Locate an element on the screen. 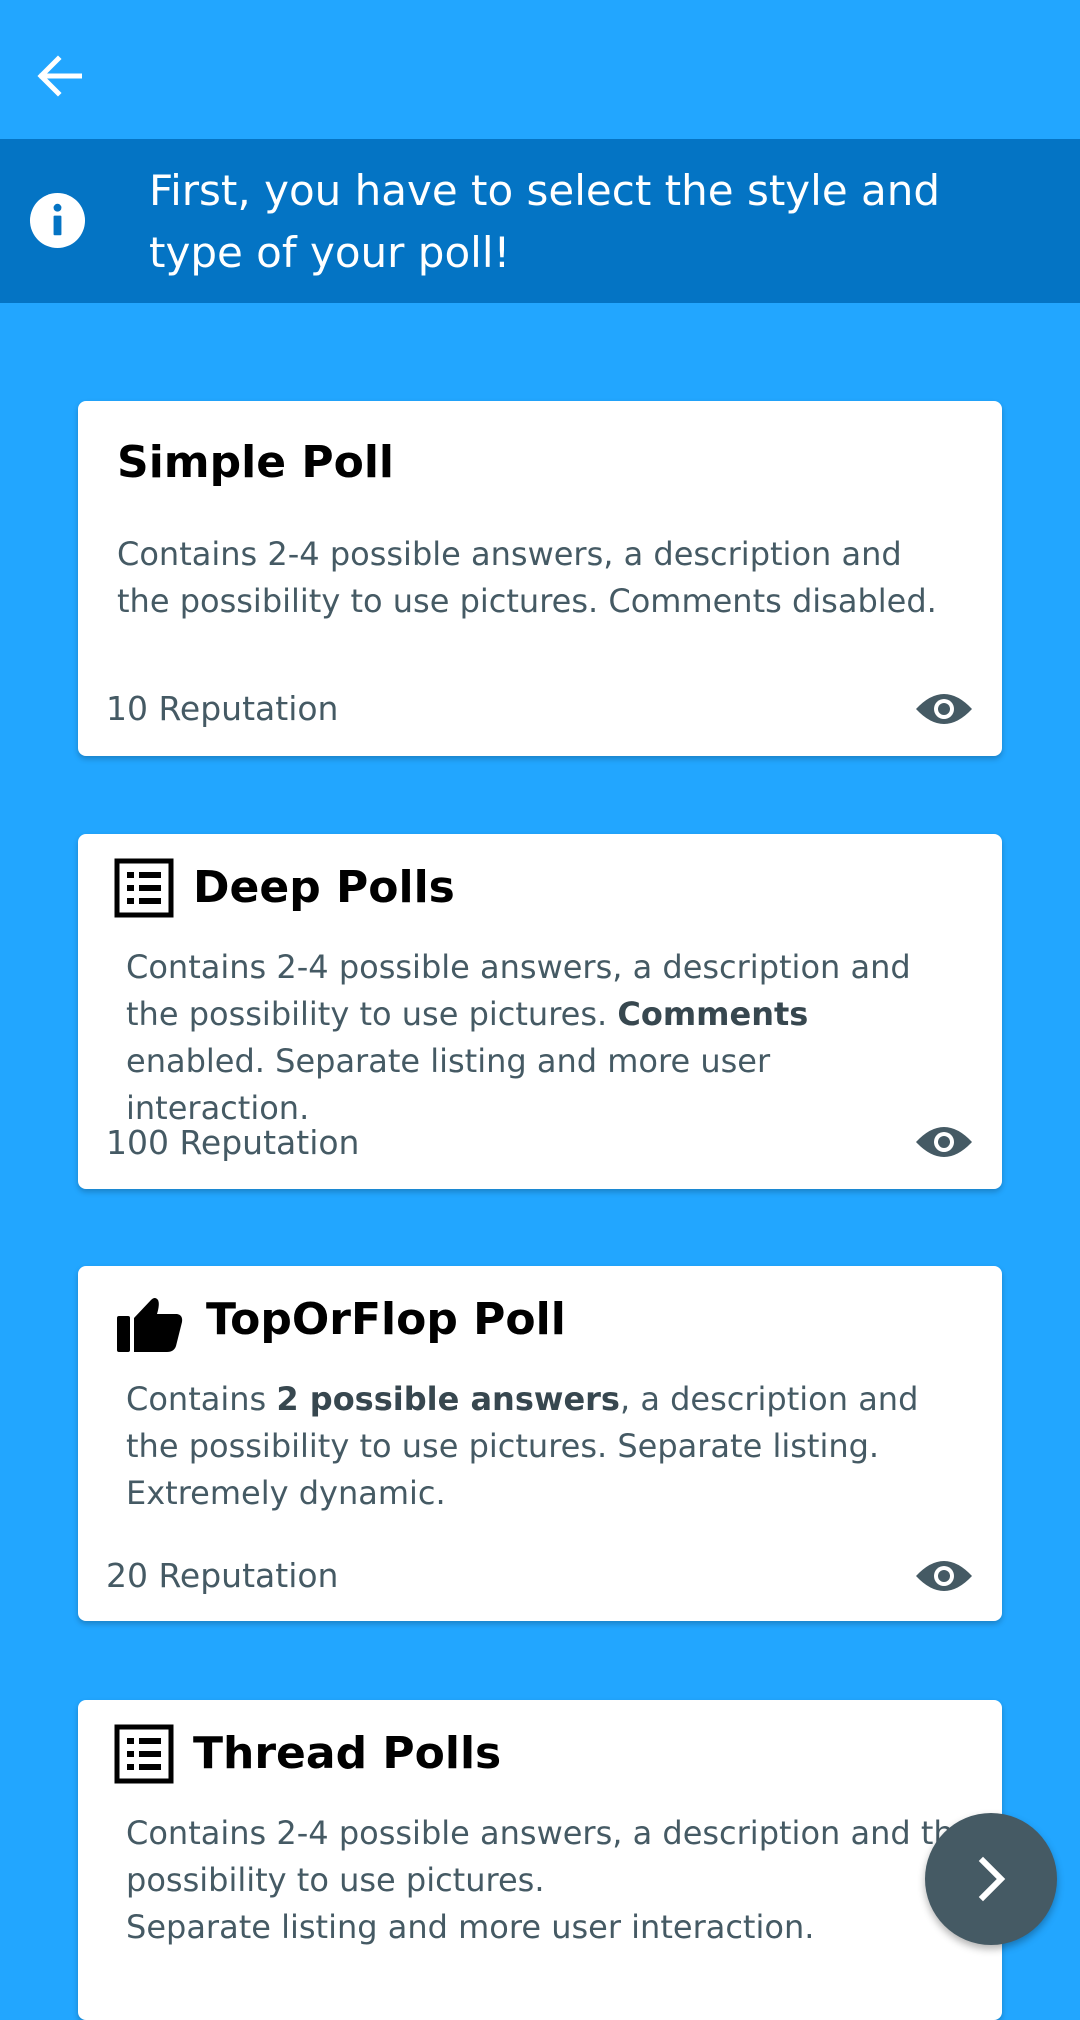  description-line: possibility to use pictures. is located at coordinates (335, 1880).